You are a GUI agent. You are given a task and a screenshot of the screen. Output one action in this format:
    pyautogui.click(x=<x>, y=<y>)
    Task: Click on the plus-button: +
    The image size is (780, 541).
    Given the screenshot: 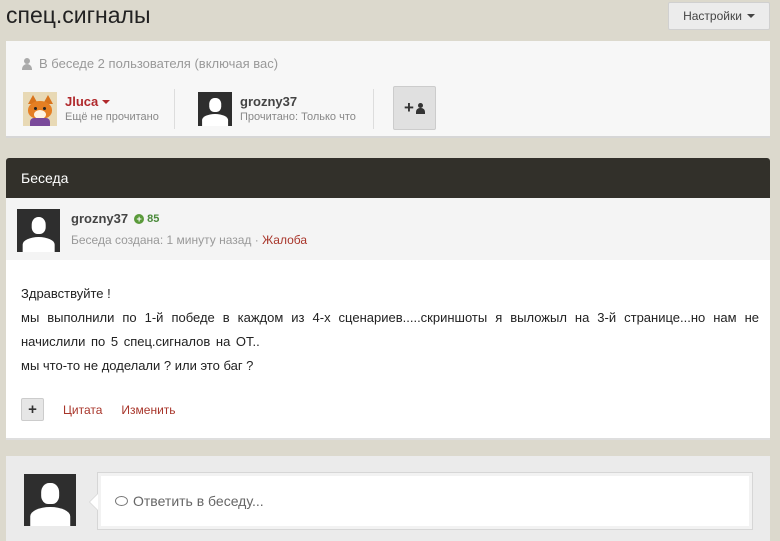 What is the action you would take?
    pyautogui.click(x=32, y=409)
    